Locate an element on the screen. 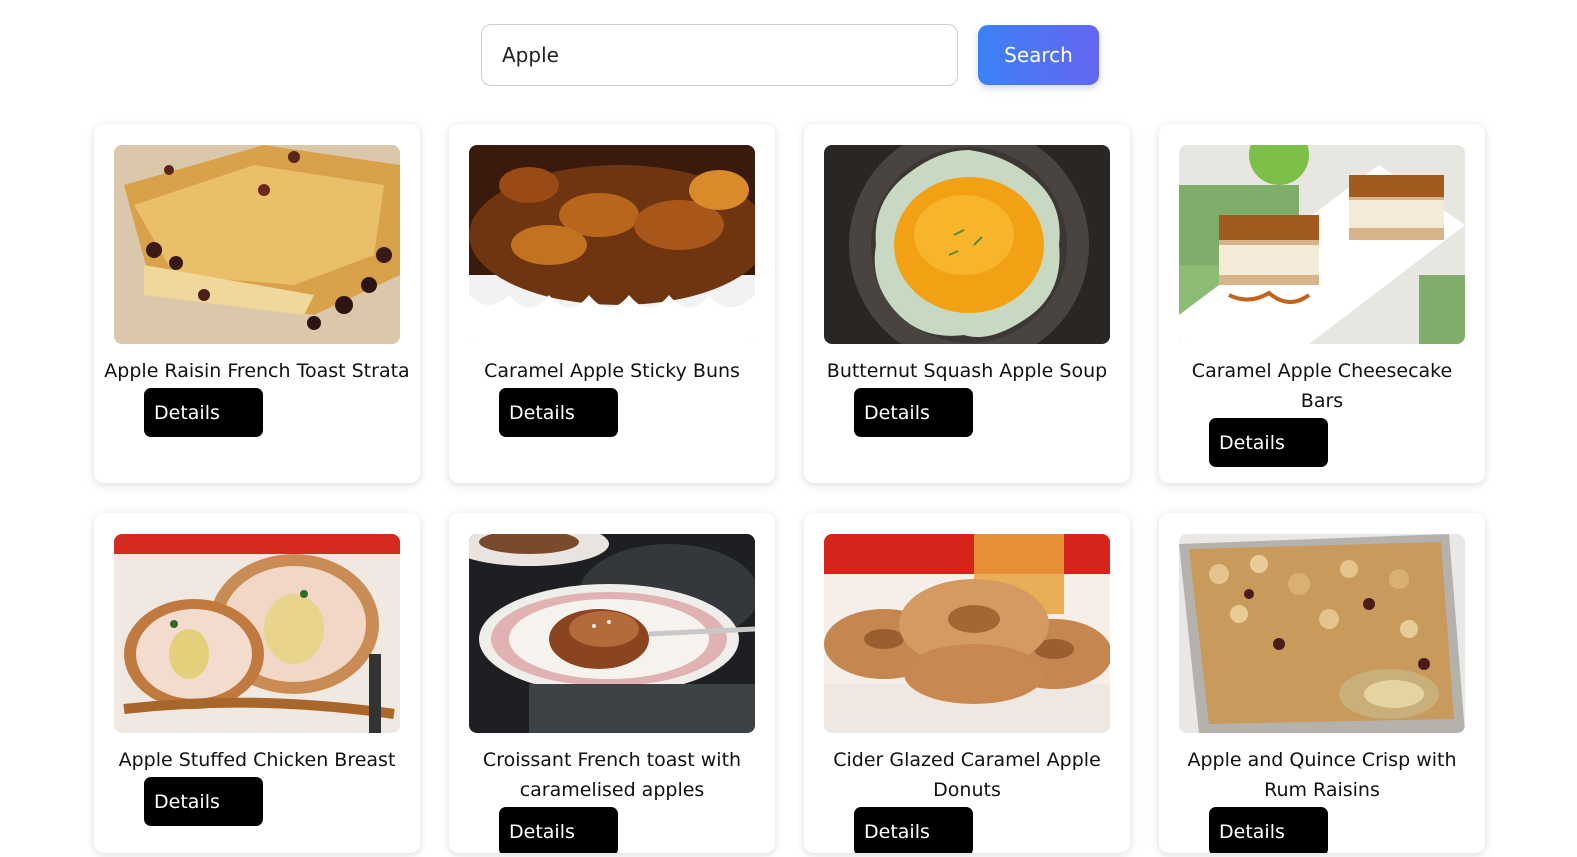 The height and width of the screenshot is (857, 1577). recipe-title: Apple and Quince Crisp with Rum Raisins is located at coordinates (1322, 775).